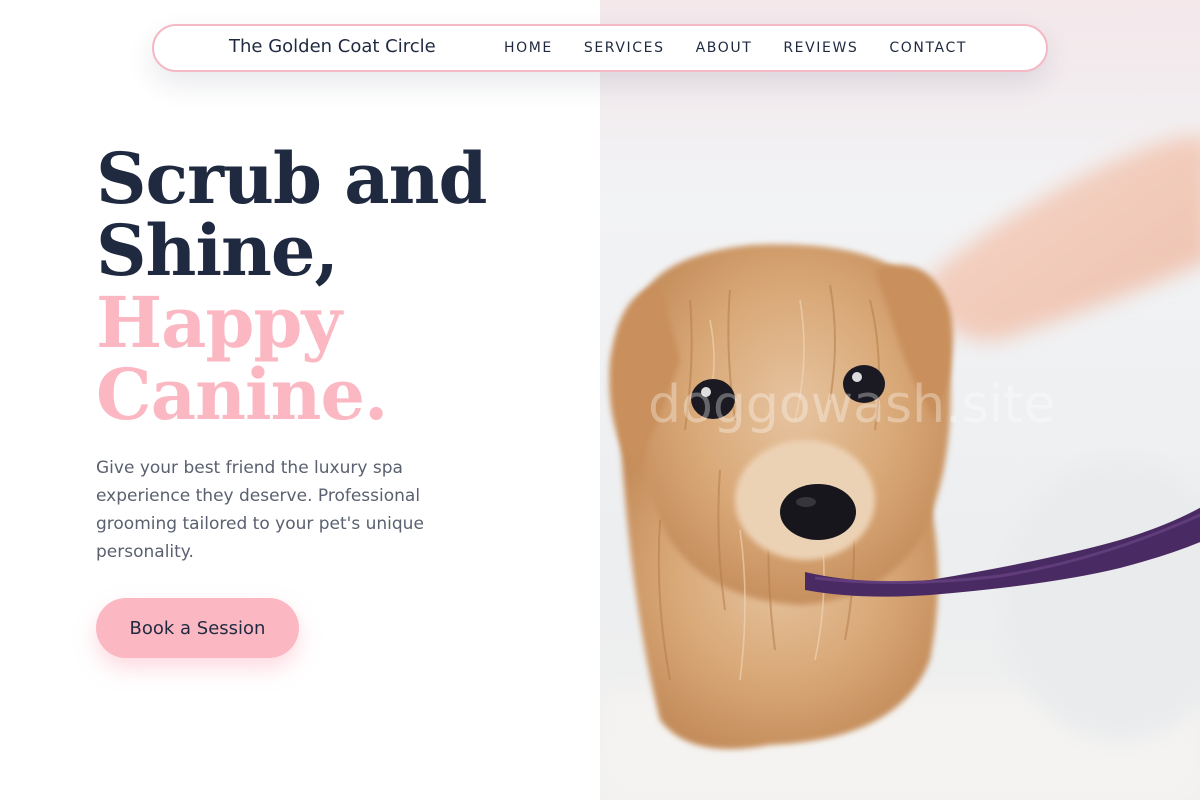 Image resolution: width=1200 pixels, height=800 pixels. What do you see at coordinates (928, 48) in the screenshot?
I see `nav-link-contact: CONTACT` at bounding box center [928, 48].